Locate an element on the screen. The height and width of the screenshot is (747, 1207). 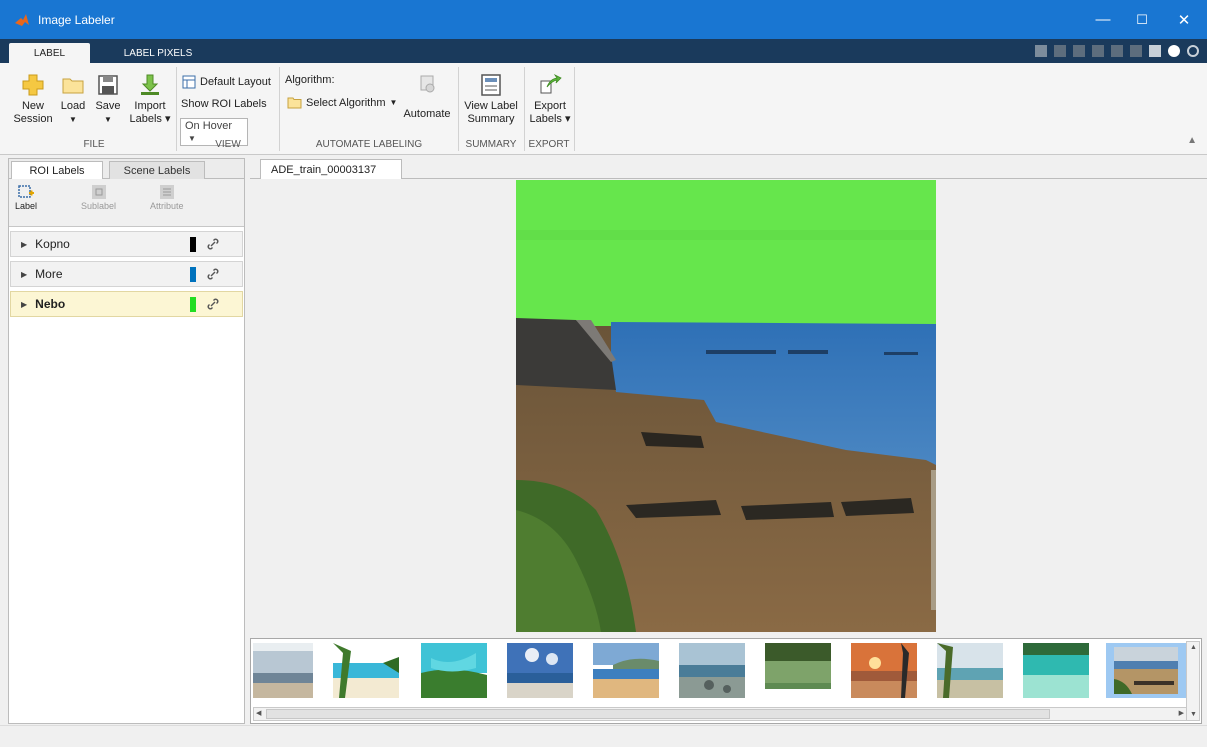
label-toolbar: Label Sublabel Attribute is located at coordinates (126, 203).